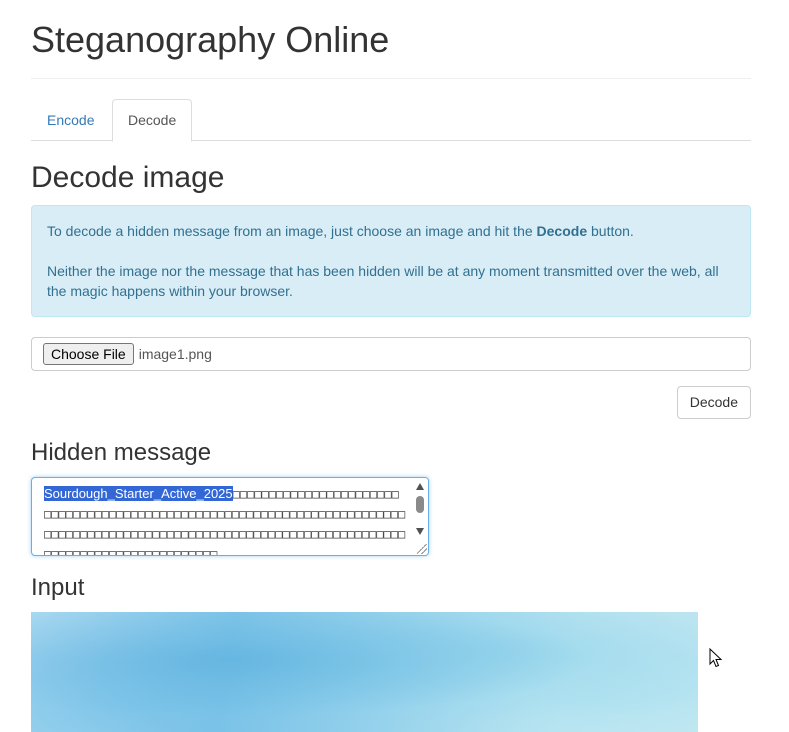  What do you see at coordinates (88, 354) in the screenshot?
I see `choose-file-button: Choose File` at bounding box center [88, 354].